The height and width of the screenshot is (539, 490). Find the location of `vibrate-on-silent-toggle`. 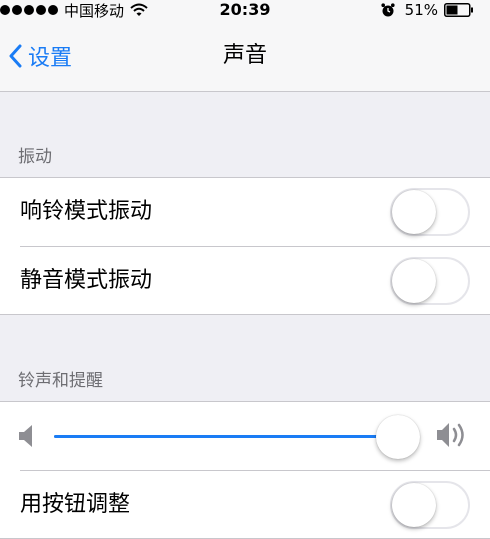

vibrate-on-silent-toggle is located at coordinates (430, 281).